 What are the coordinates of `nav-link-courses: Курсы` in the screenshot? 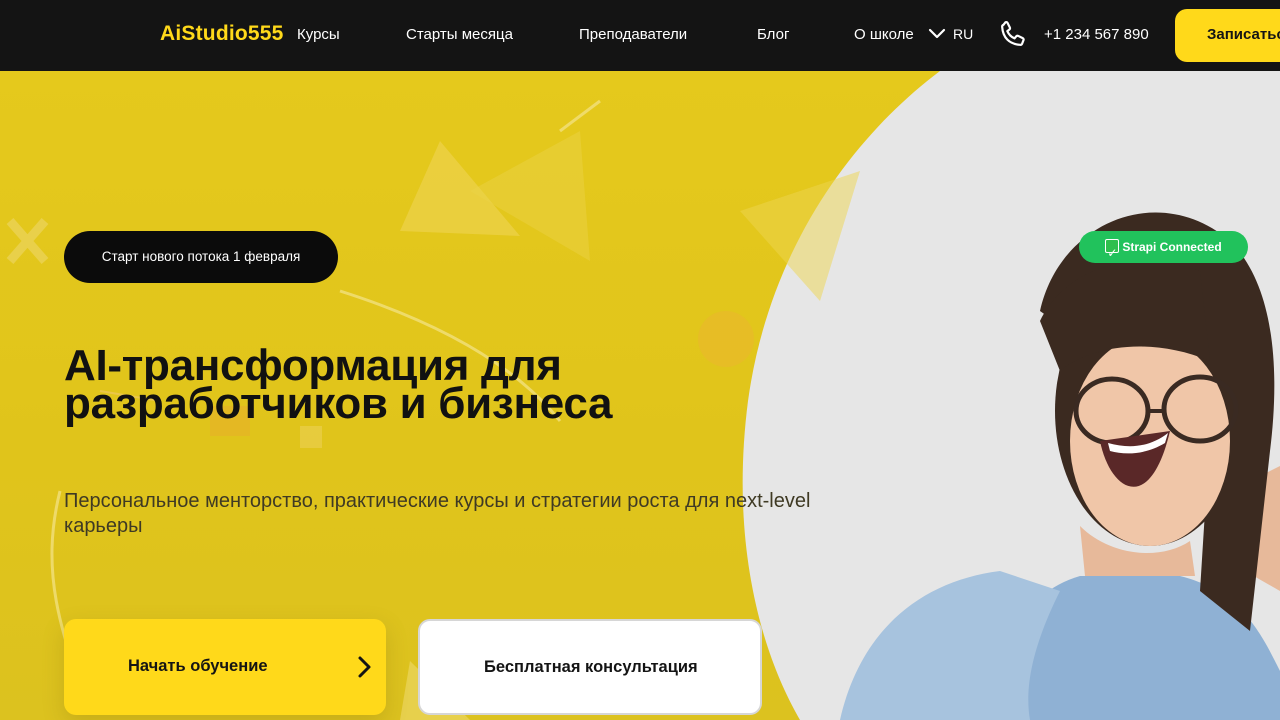 It's located at (318, 34).